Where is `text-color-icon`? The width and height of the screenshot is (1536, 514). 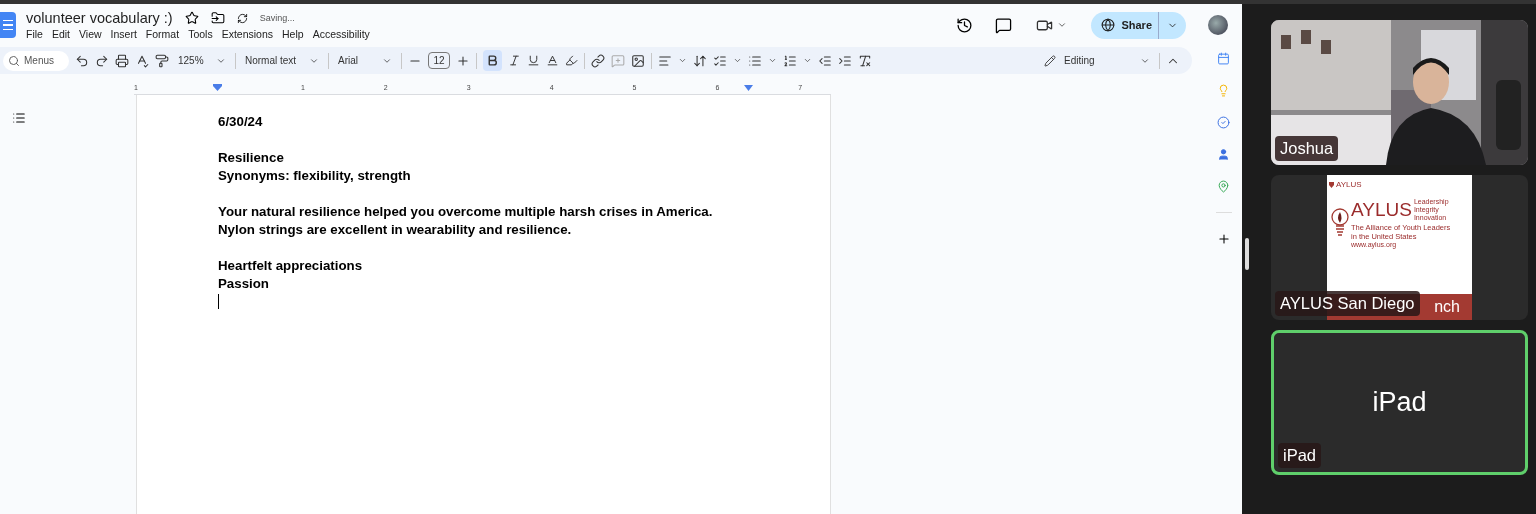
text-color-icon is located at coordinates (552, 60).